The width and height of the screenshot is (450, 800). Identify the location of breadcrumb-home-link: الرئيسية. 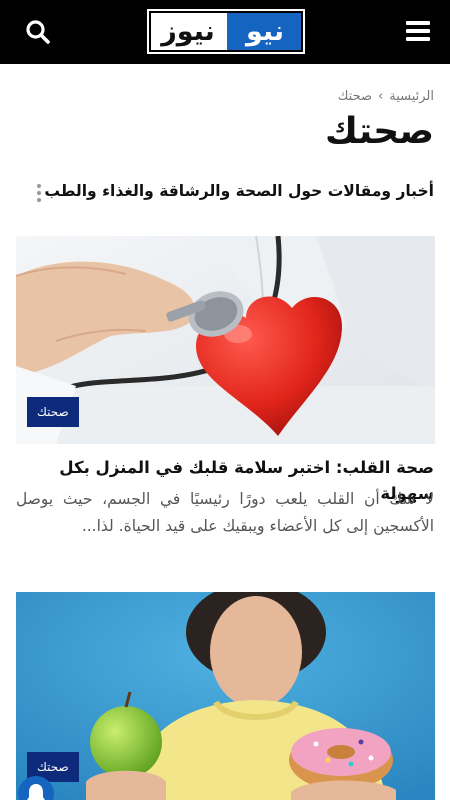
(411, 96).